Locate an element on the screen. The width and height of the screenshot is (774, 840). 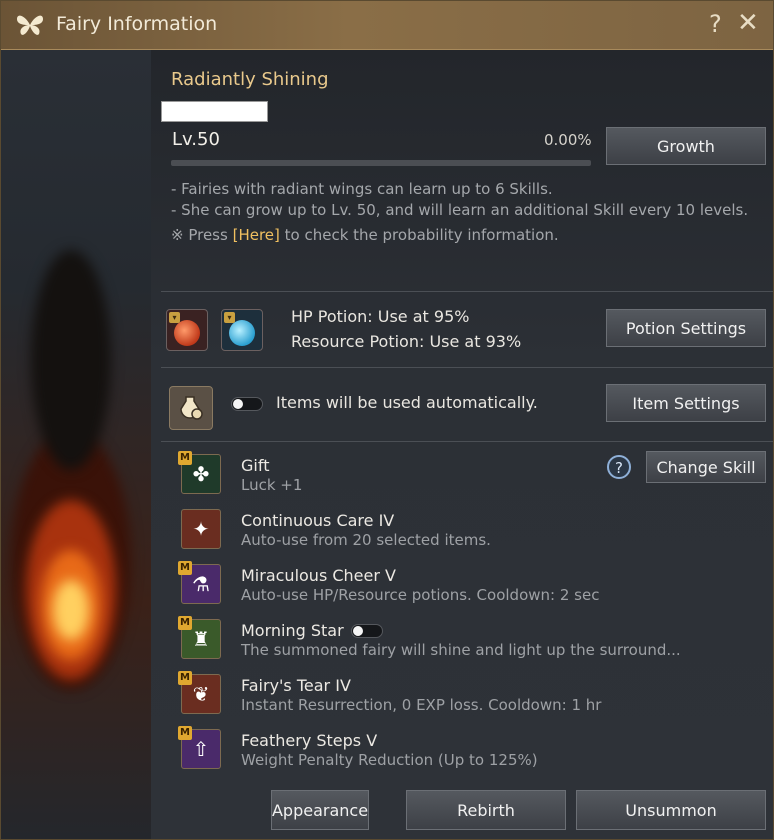
skill-description: Weight Penalty Reduction (Up to 125%) is located at coordinates (389, 760).